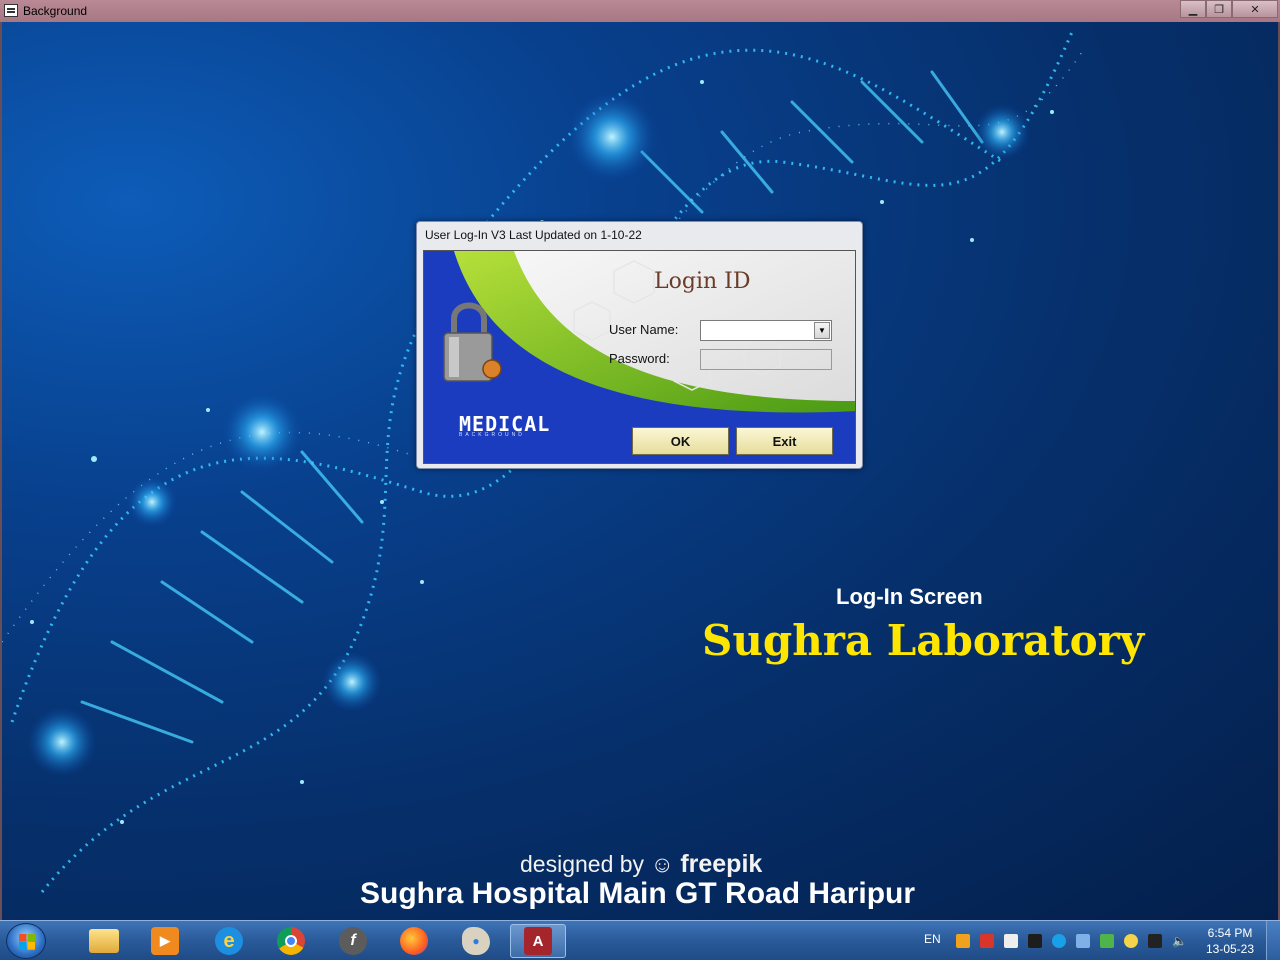  Describe the element at coordinates (1230, 941) in the screenshot. I see `taskbar-clock: 6:54 PM 13-05-23` at that location.